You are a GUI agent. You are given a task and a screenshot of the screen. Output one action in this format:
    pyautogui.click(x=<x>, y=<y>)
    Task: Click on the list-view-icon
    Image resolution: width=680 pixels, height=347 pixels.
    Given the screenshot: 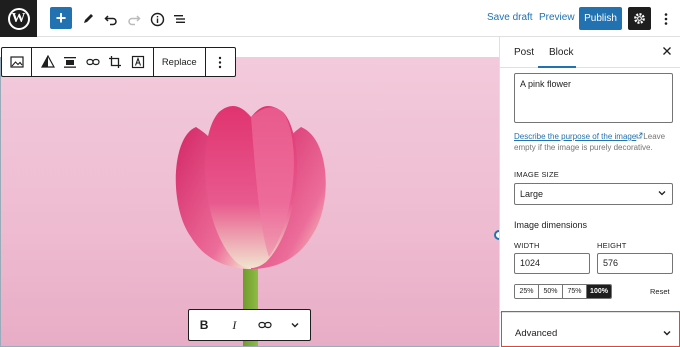 What is the action you would take?
    pyautogui.click(x=179, y=19)
    